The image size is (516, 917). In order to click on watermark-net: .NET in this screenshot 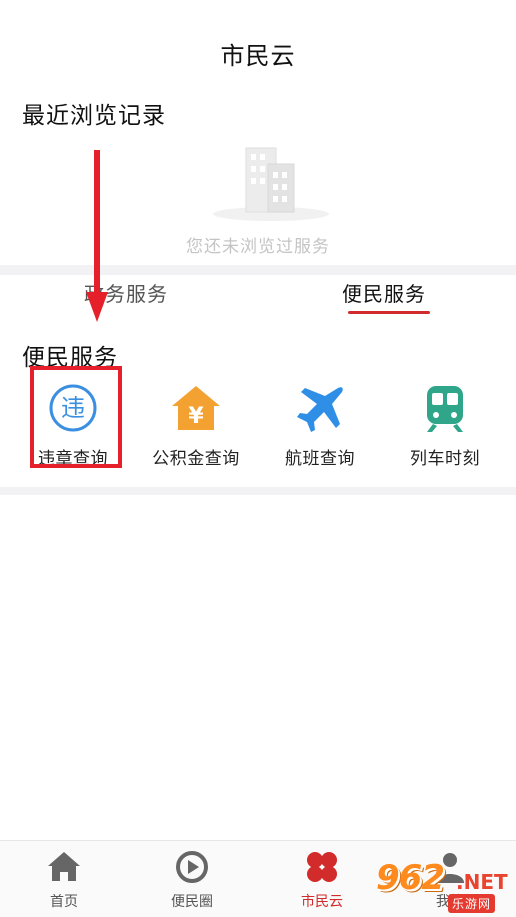, I will do `click(482, 882)`.